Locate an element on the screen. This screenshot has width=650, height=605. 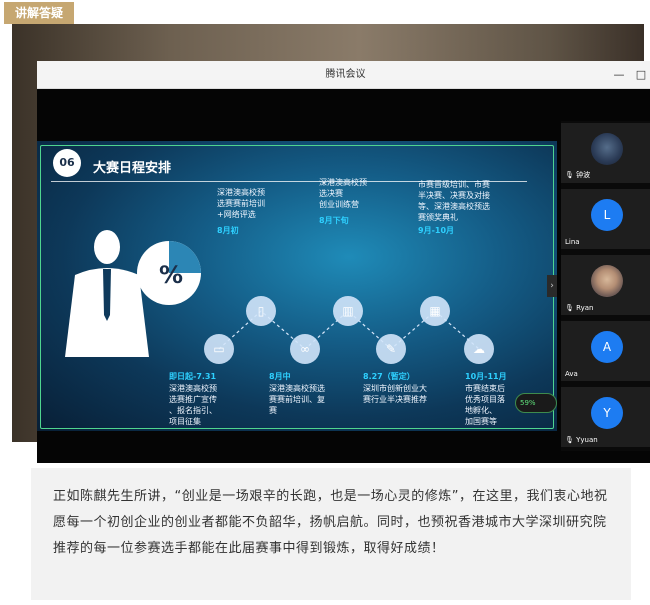
section-tag: 讲解答疑 is located at coordinates (39, 13).